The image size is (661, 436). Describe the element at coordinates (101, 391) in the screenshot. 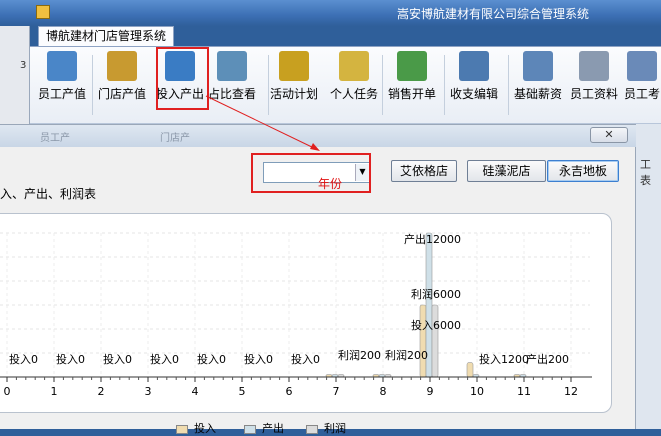

I see `x-tick-label: 2` at that location.